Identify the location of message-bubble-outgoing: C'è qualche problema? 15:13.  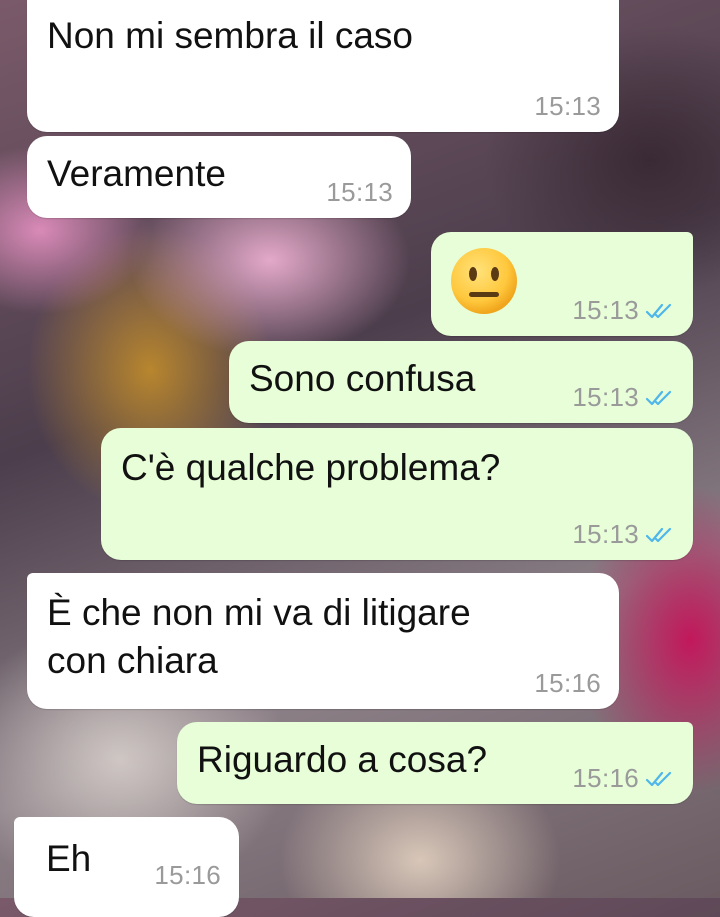
(397, 494).